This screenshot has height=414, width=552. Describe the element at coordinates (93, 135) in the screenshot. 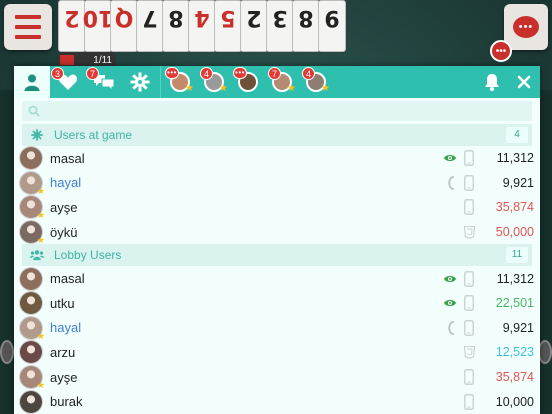

I see `section-title: Users at game` at that location.